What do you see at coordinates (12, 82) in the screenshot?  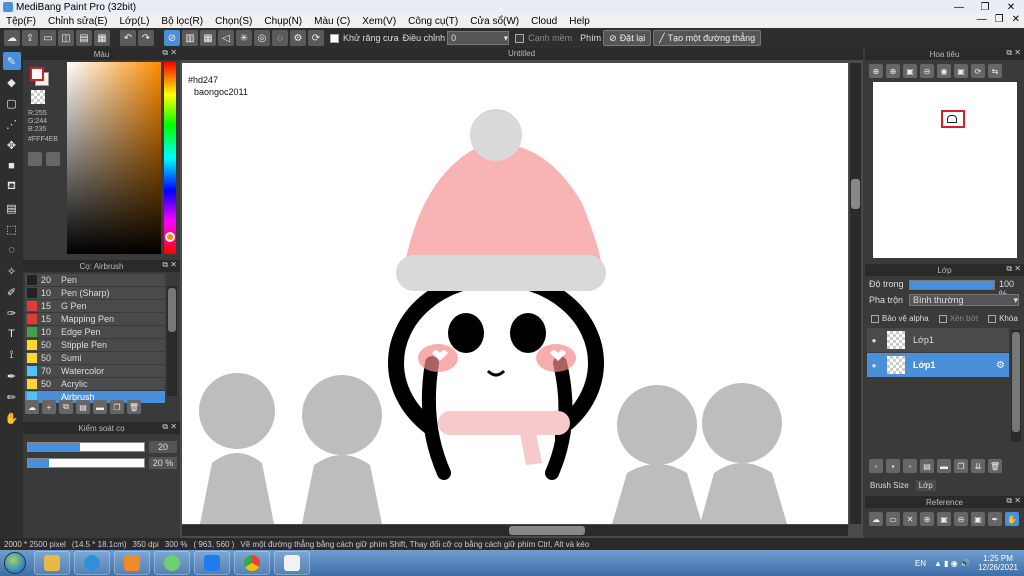 I see `eraser-tool-icon: ◆` at bounding box center [12, 82].